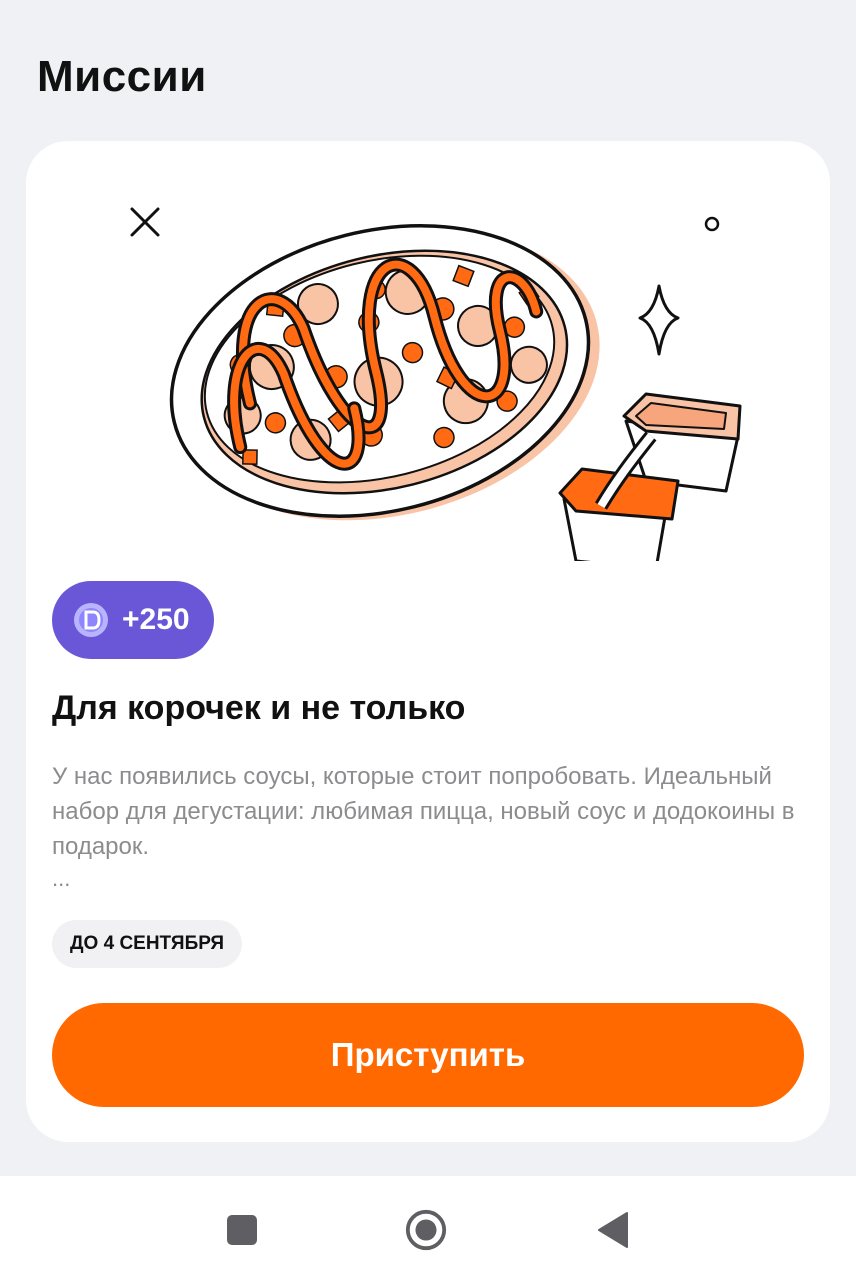 This screenshot has height=1280, width=856. I want to click on deadline-badge: ДО 4 СЕНТЯБРЯ, so click(147, 944).